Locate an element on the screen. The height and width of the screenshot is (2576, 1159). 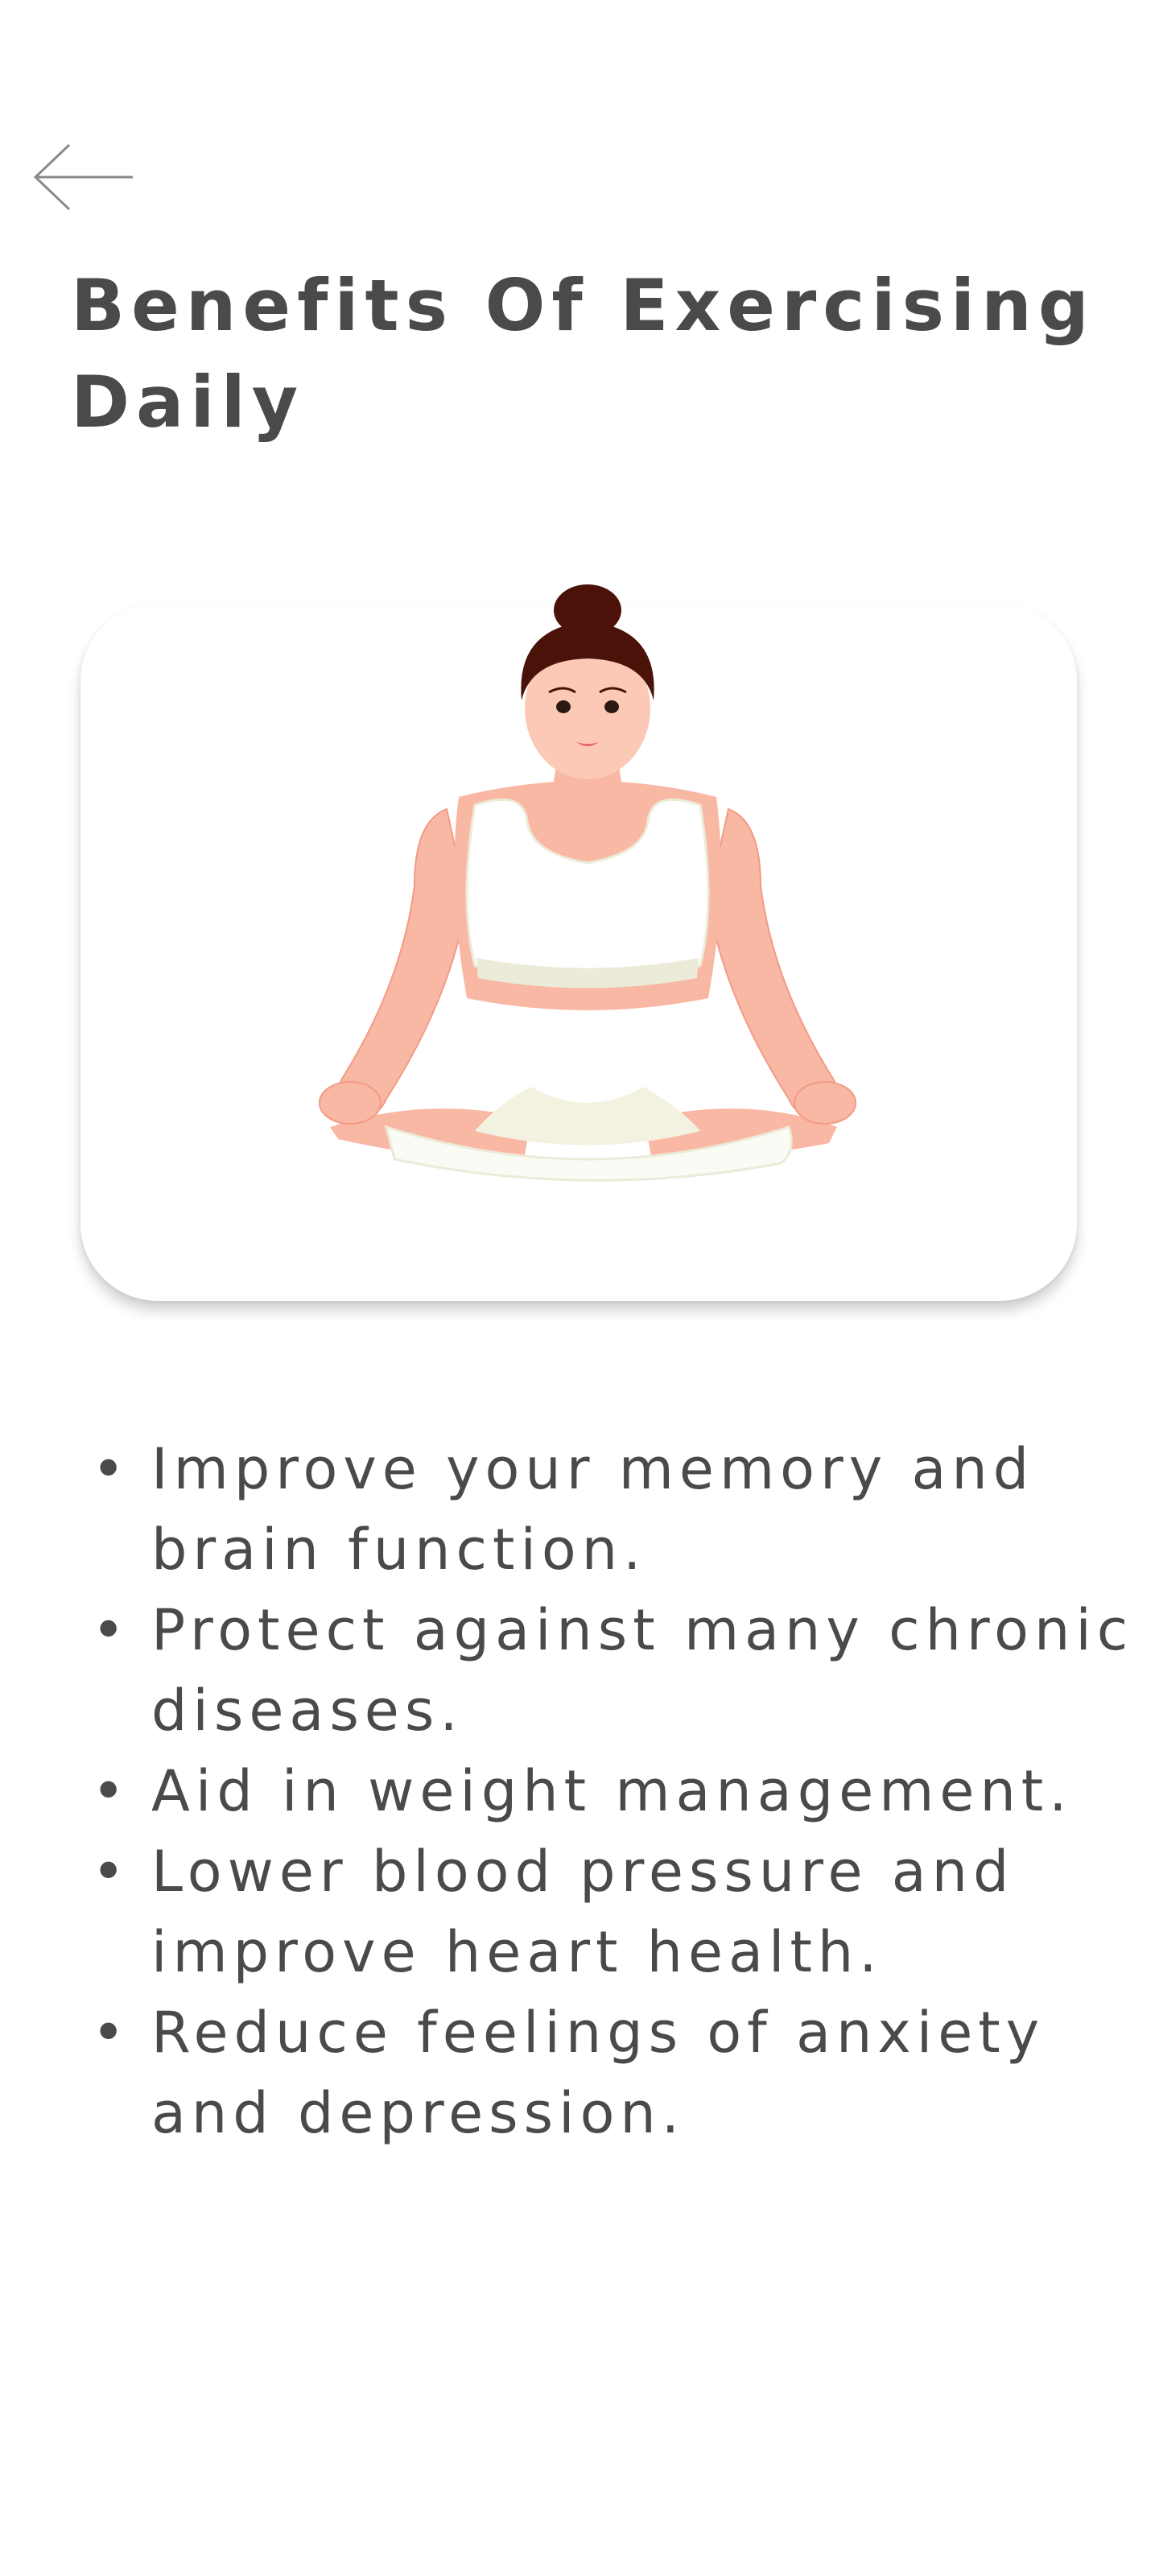
arrow-left-icon is located at coordinates (83, 177).